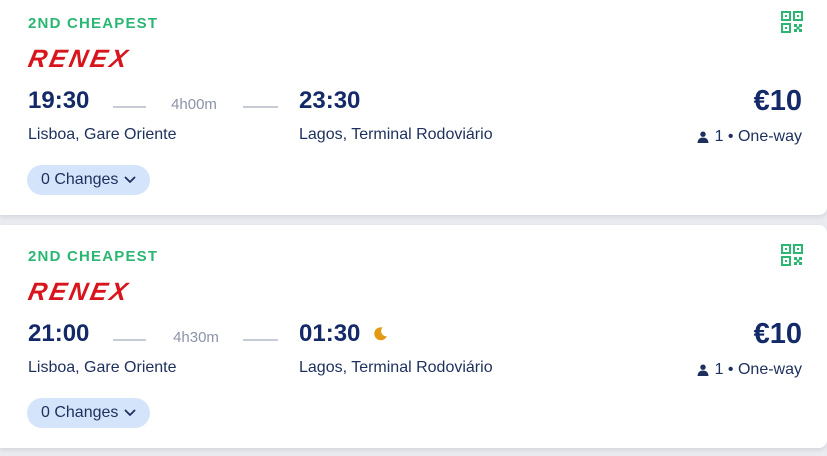 The width and height of the screenshot is (827, 456). I want to click on arrival-time-group: 01:30, so click(343, 334).